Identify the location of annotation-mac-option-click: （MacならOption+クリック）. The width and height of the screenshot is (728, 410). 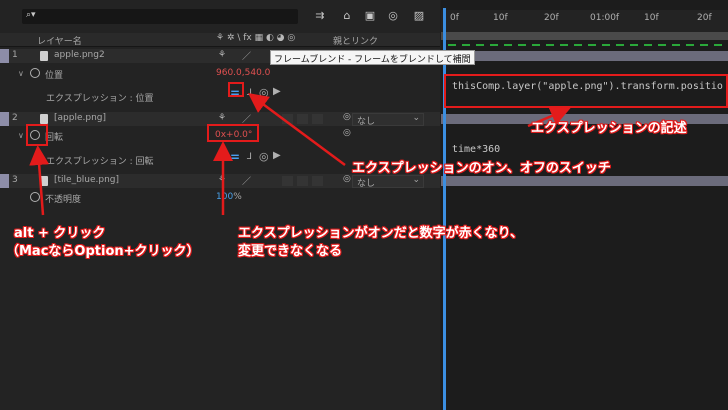
(103, 251).